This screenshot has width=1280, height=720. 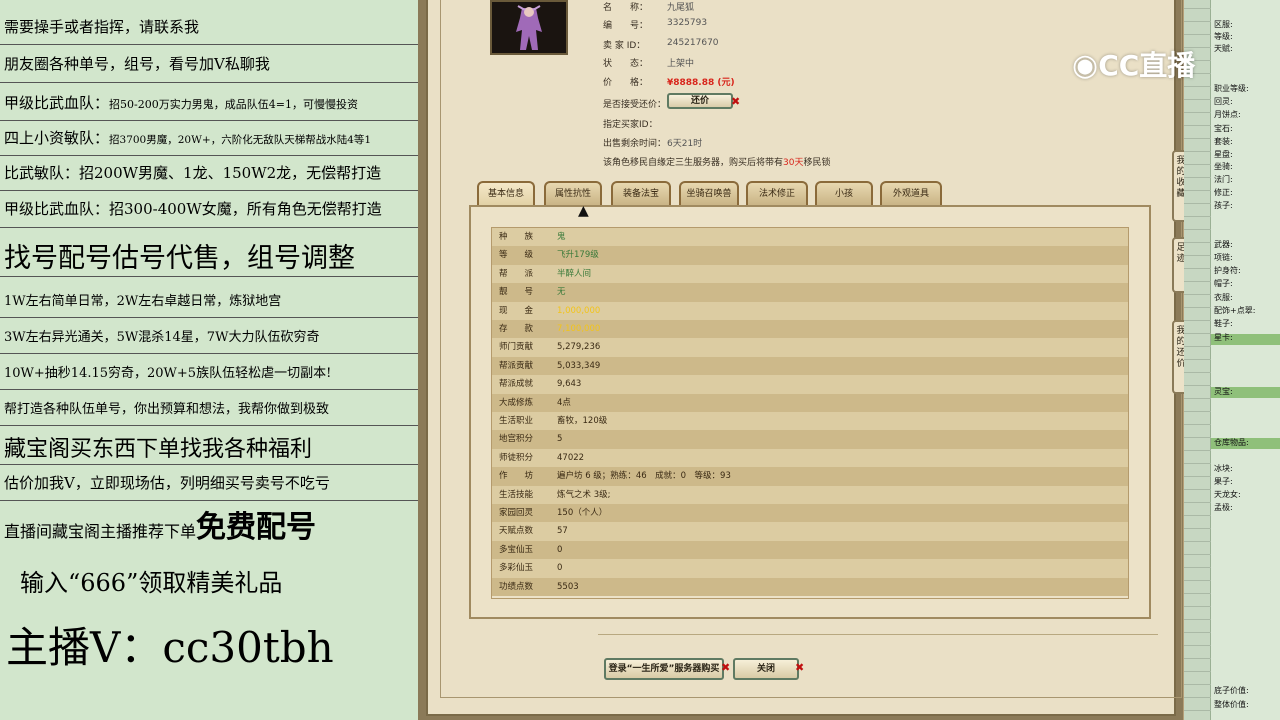 What do you see at coordinates (193, 209) in the screenshot?
I see `promo-line-6: 甲级比武血队：招300-400W女魔，所有角色无偿帮打造` at bounding box center [193, 209].